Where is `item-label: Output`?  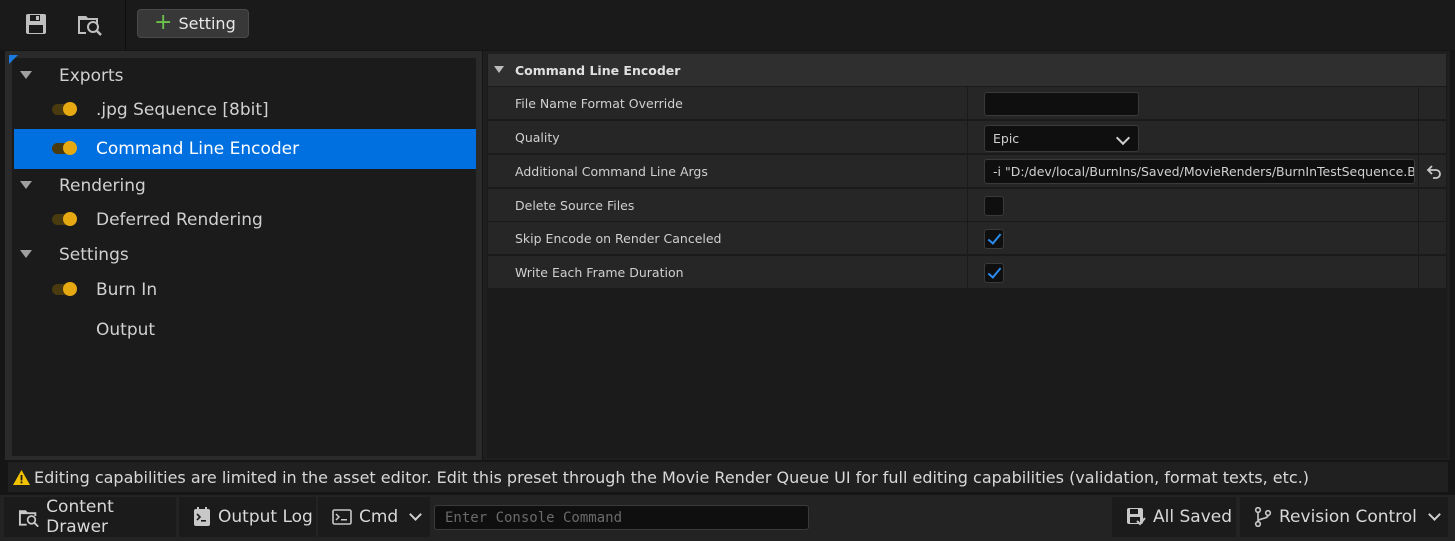 item-label: Output is located at coordinates (126, 329).